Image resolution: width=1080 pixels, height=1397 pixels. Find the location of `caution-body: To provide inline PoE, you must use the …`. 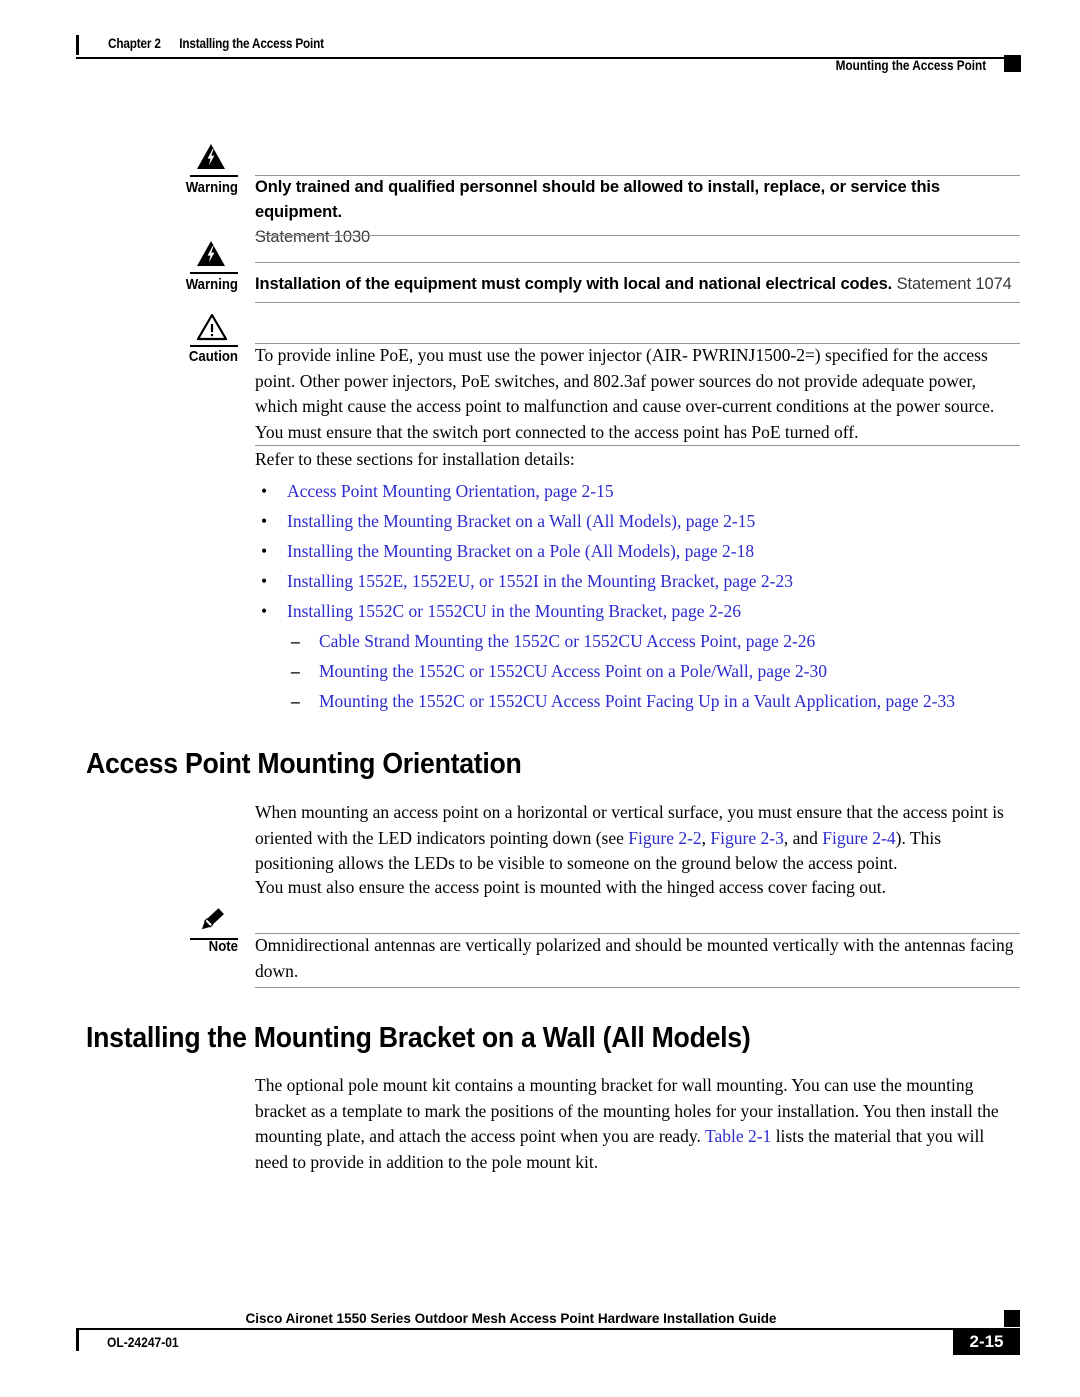

caution-body: To provide inline PoE, you must use the … is located at coordinates (637, 394).